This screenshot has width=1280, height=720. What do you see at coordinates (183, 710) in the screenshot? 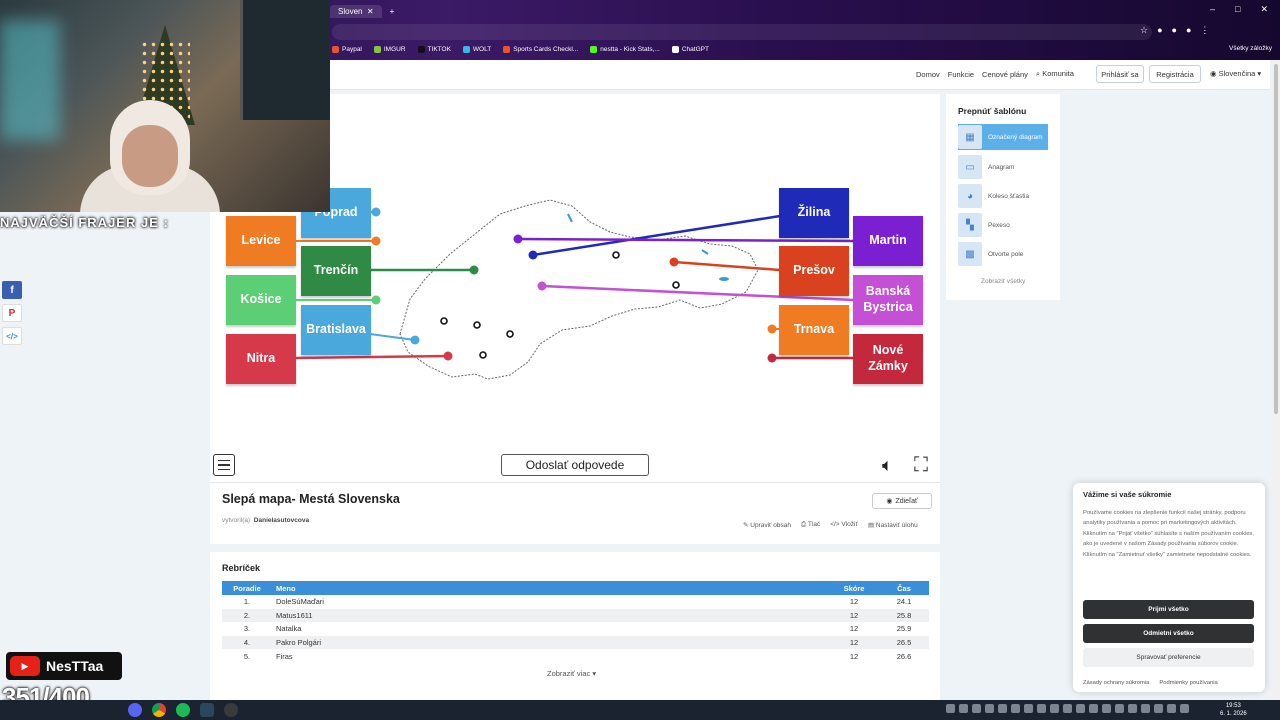
I see `spotify-icon` at bounding box center [183, 710].